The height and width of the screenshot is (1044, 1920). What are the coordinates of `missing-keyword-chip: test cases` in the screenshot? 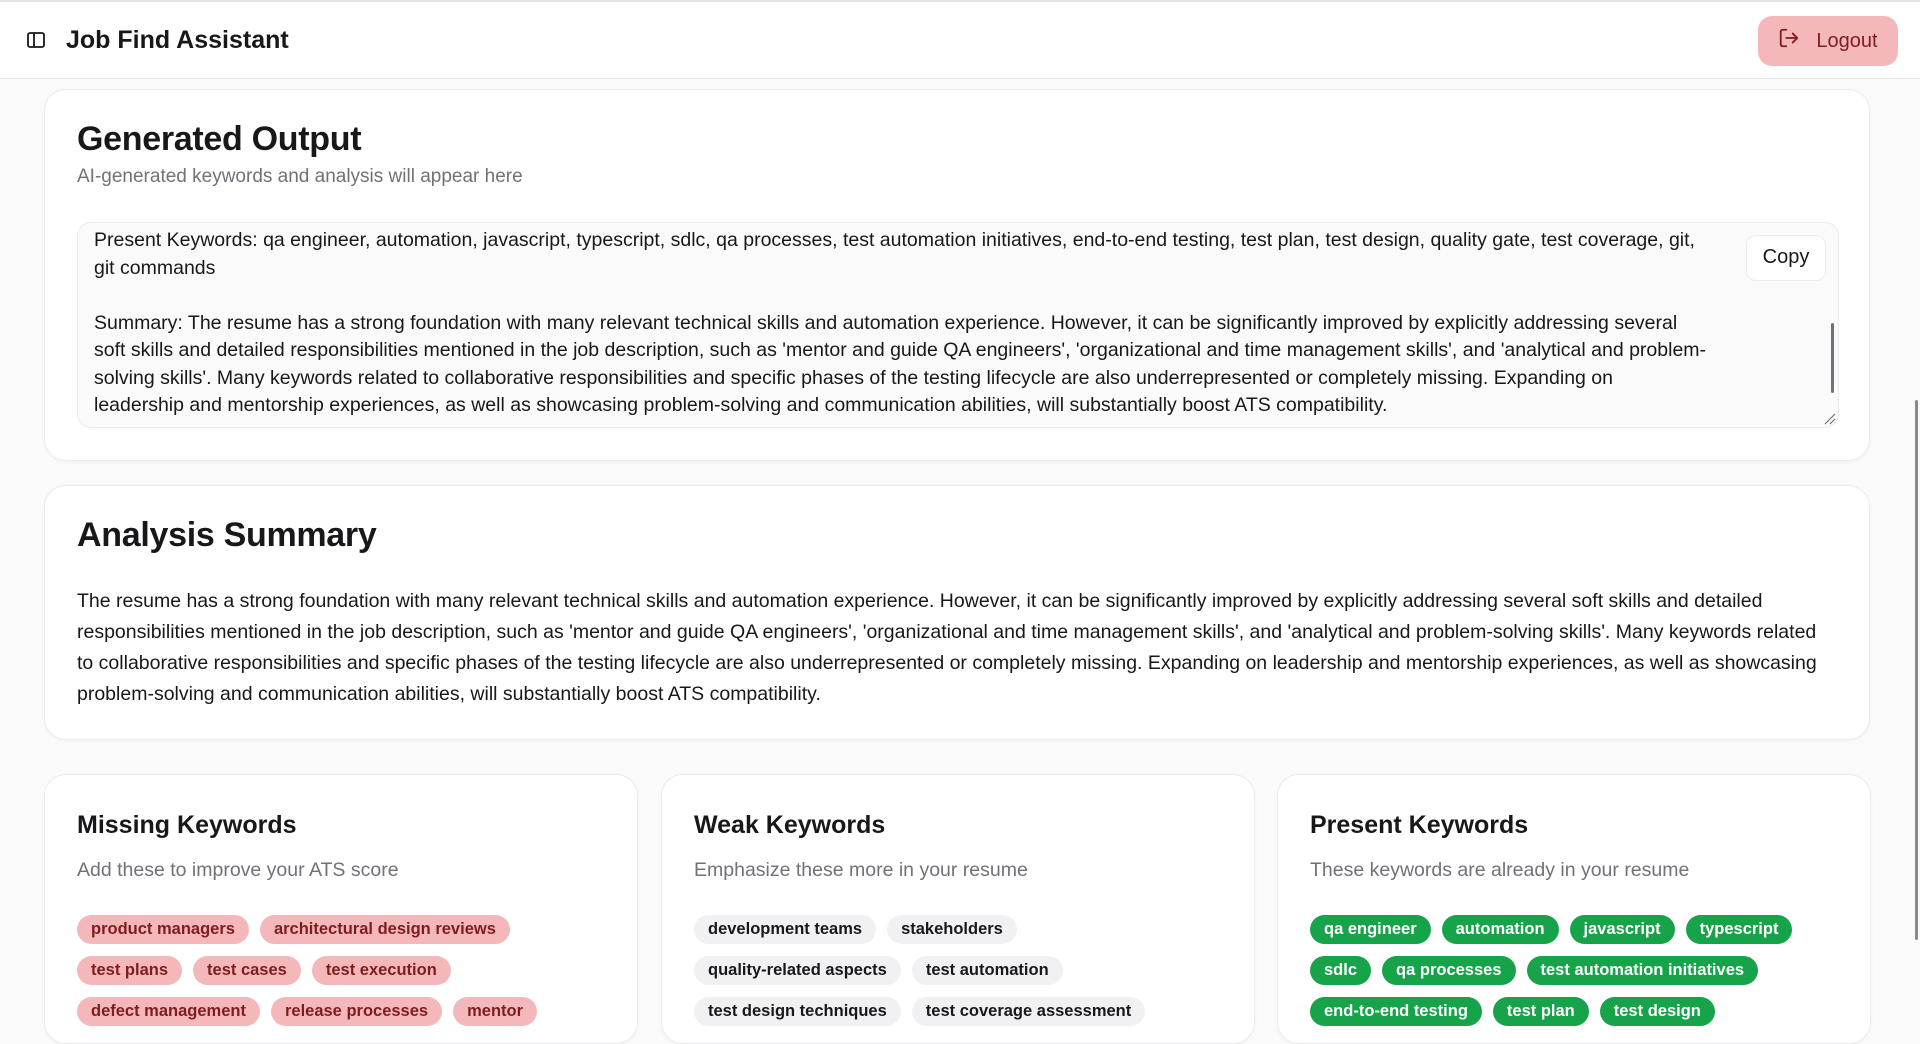 It's located at (247, 970).